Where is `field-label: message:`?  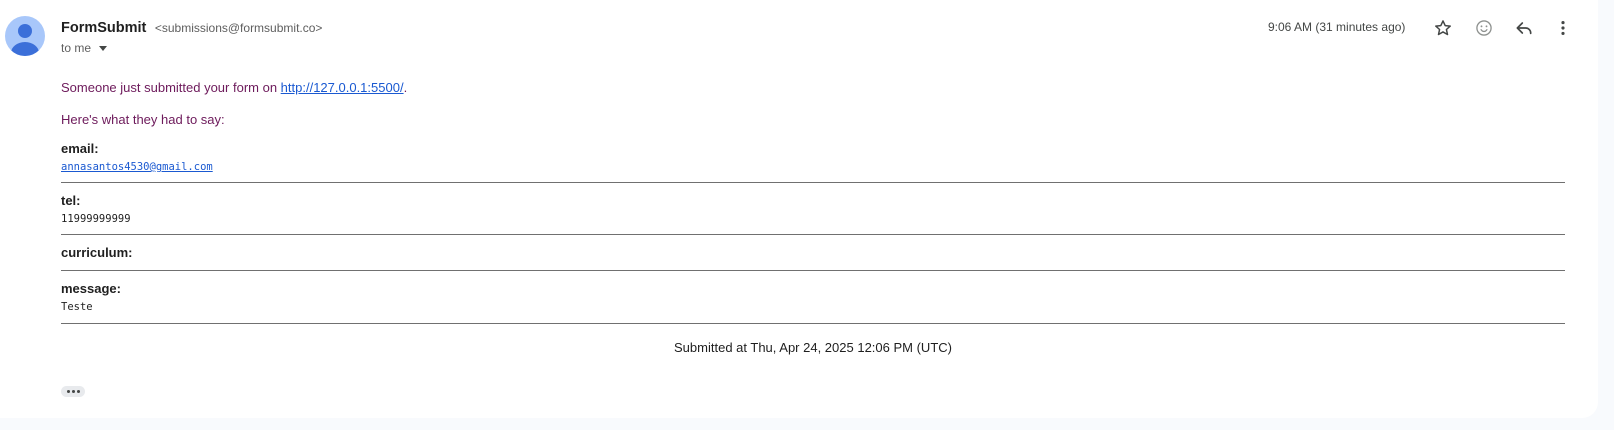
field-label: message: is located at coordinates (91, 288).